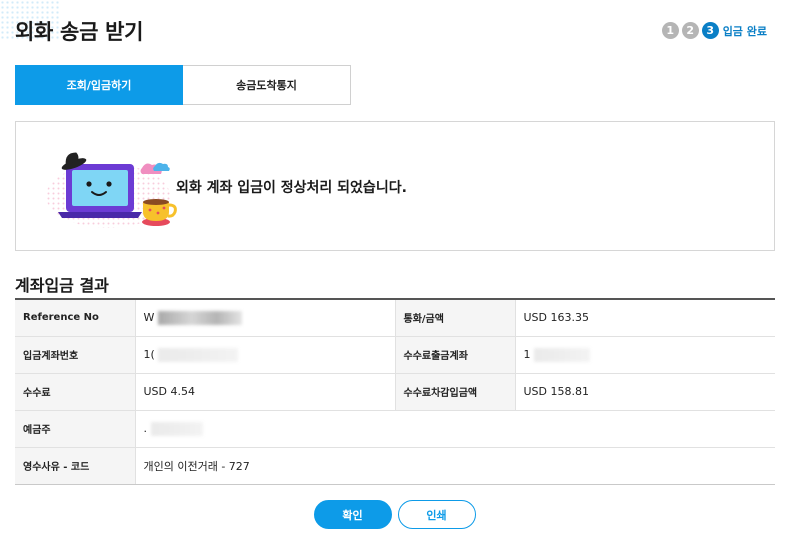 The height and width of the screenshot is (548, 789). What do you see at coordinates (265, 355) in the screenshot?
I see `deposit-account-value: 1(` at bounding box center [265, 355].